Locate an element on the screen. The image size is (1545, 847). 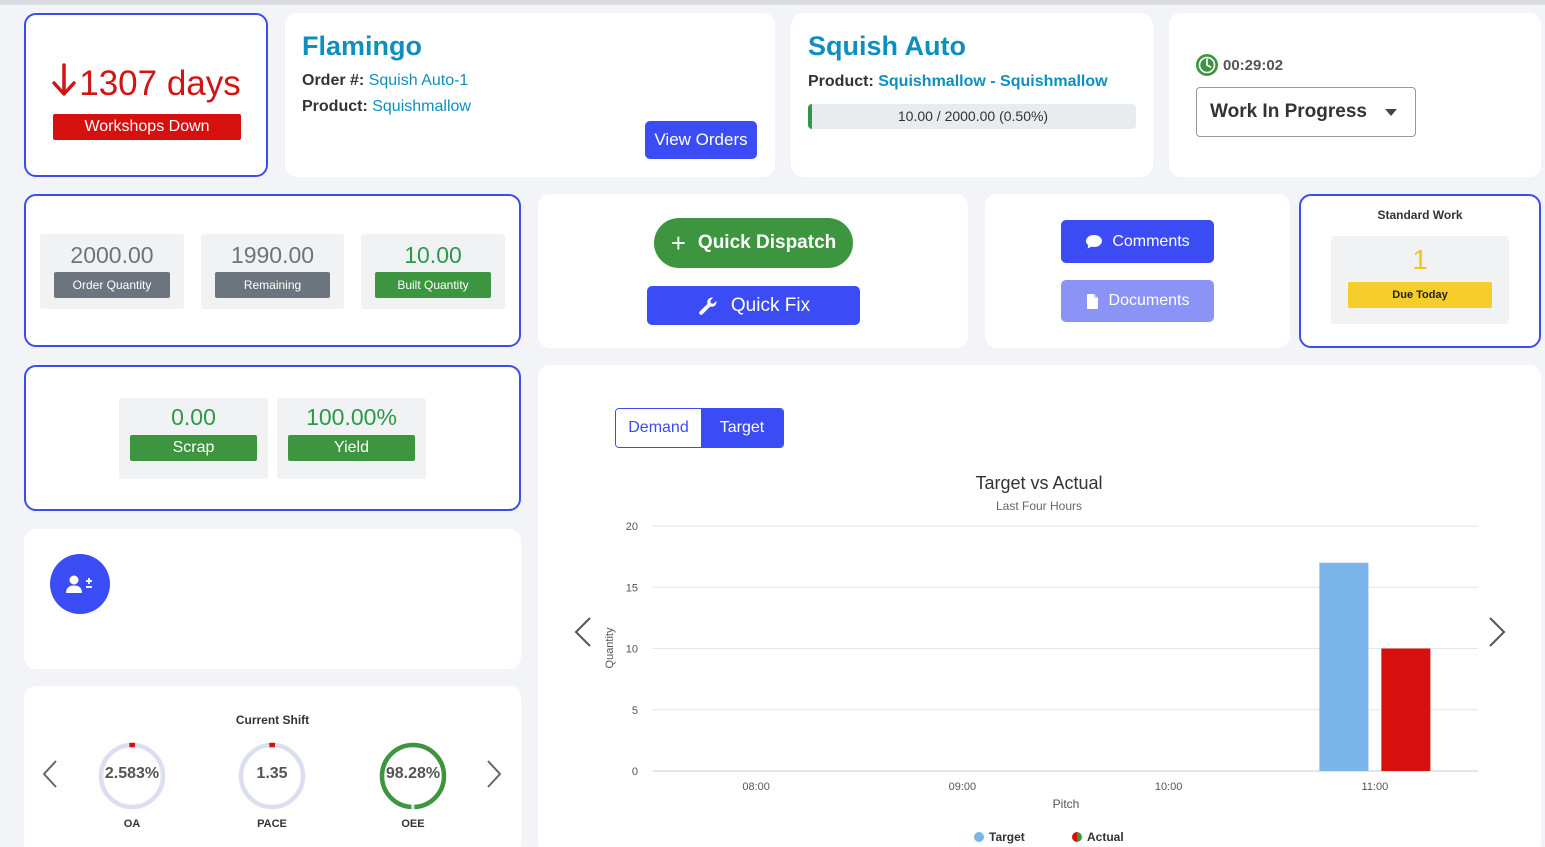
dispatch-card: + Quick Dispatch Quick Fix is located at coordinates (753, 271).